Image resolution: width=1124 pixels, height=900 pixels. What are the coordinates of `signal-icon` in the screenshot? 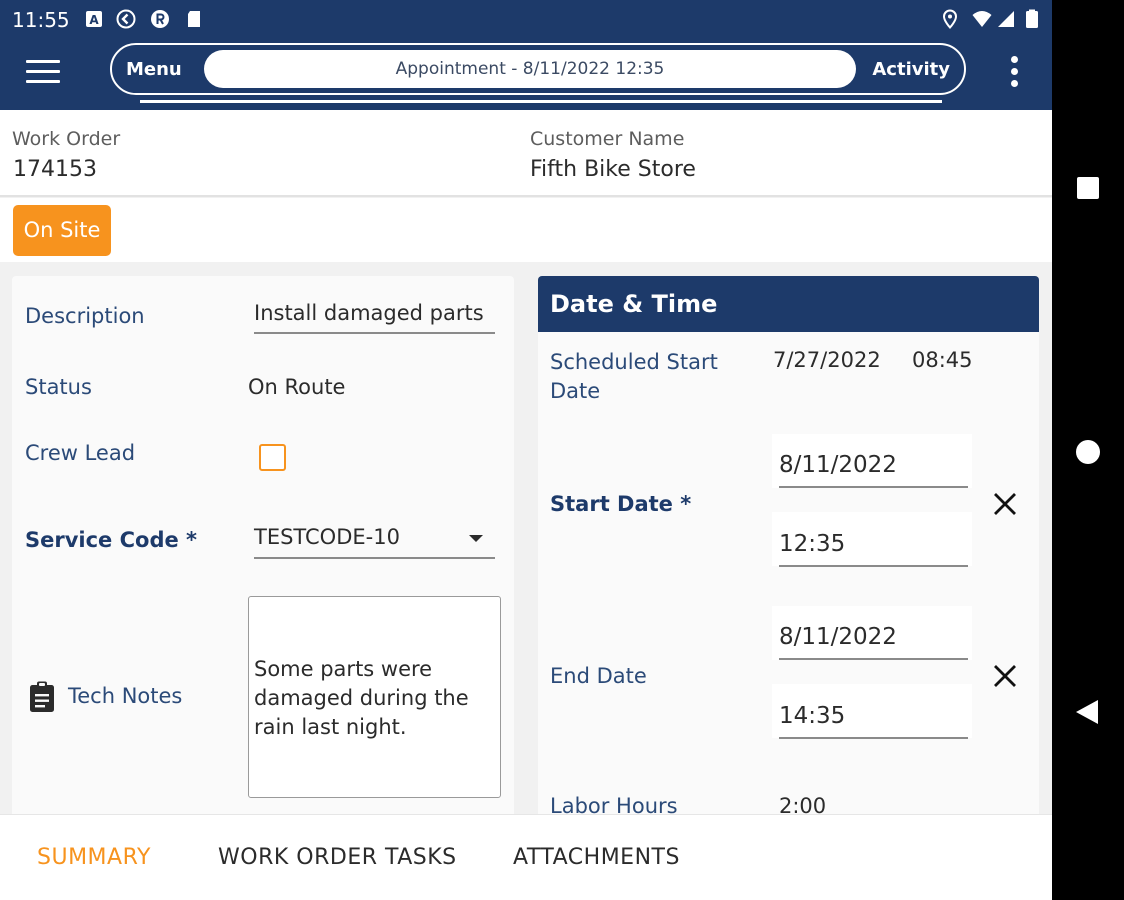 It's located at (1006, 19).